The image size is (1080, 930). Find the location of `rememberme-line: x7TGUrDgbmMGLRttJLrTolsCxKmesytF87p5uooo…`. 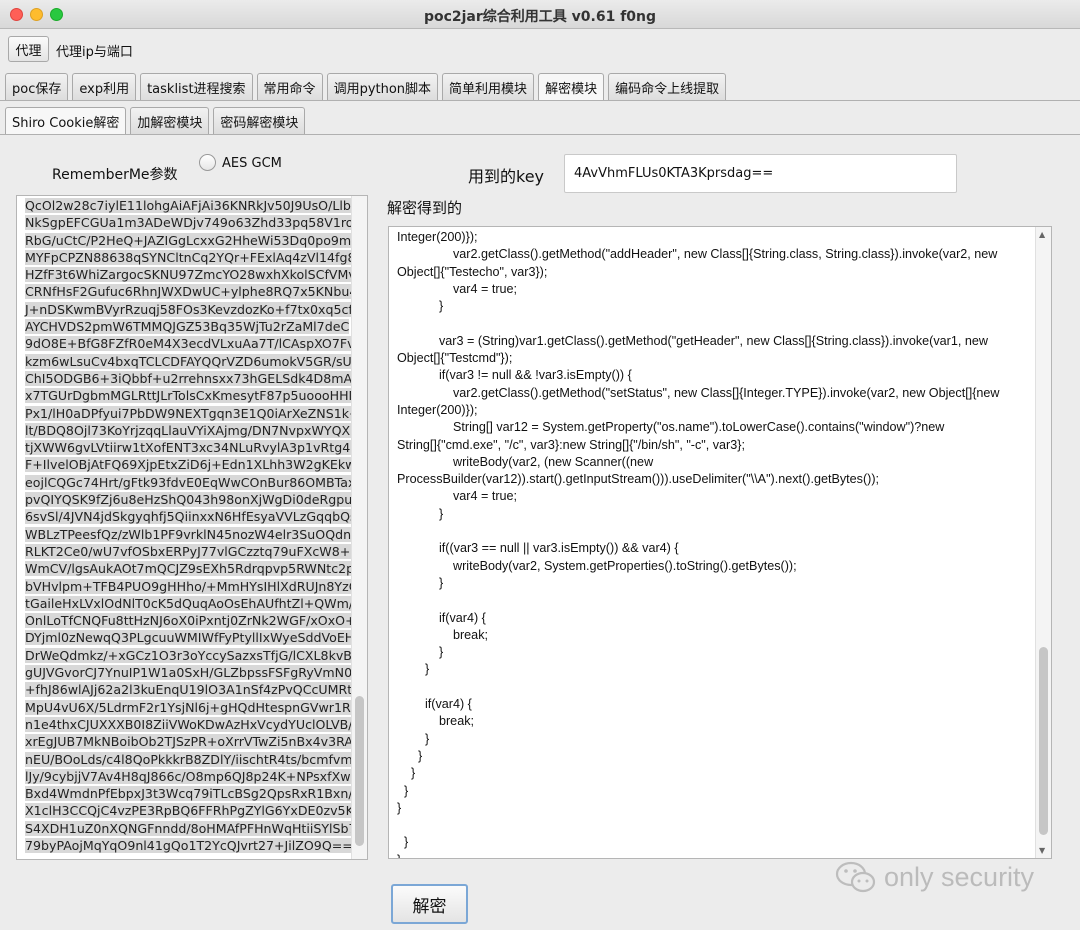

rememberme-line: x7TGUrDgbmMGLRttJLrTolsCxKmesytF87p5uooo… is located at coordinates (192, 396).